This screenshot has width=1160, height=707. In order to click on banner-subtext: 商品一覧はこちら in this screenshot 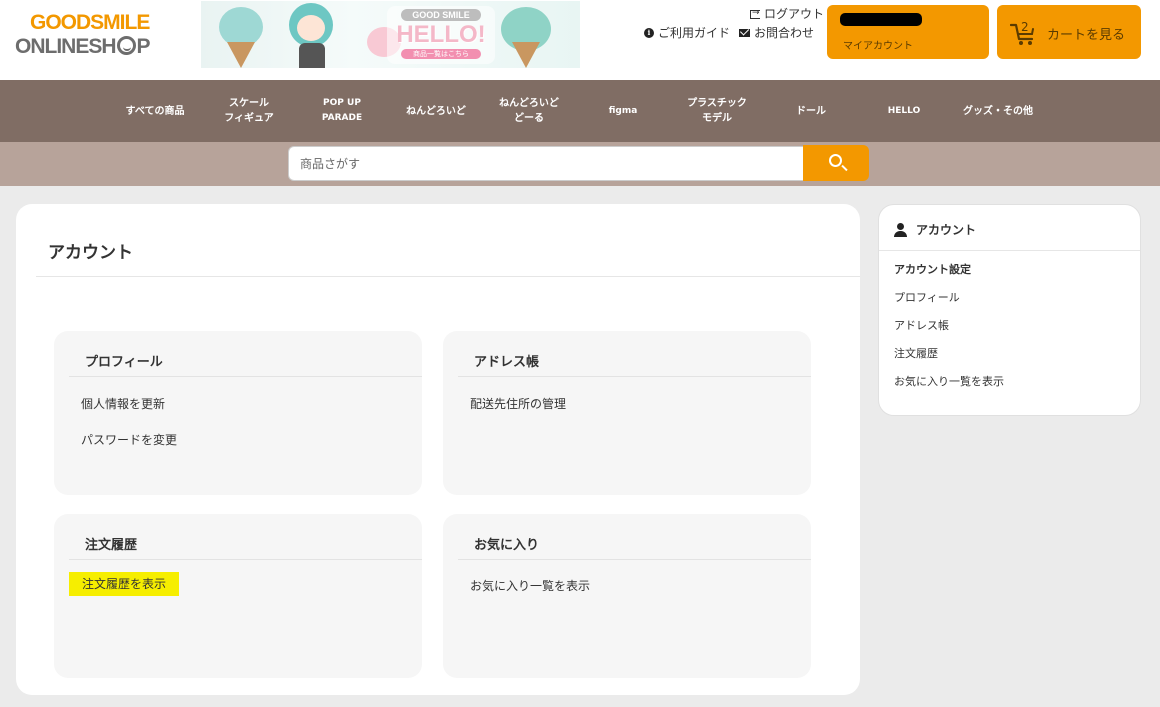, I will do `click(441, 54)`.